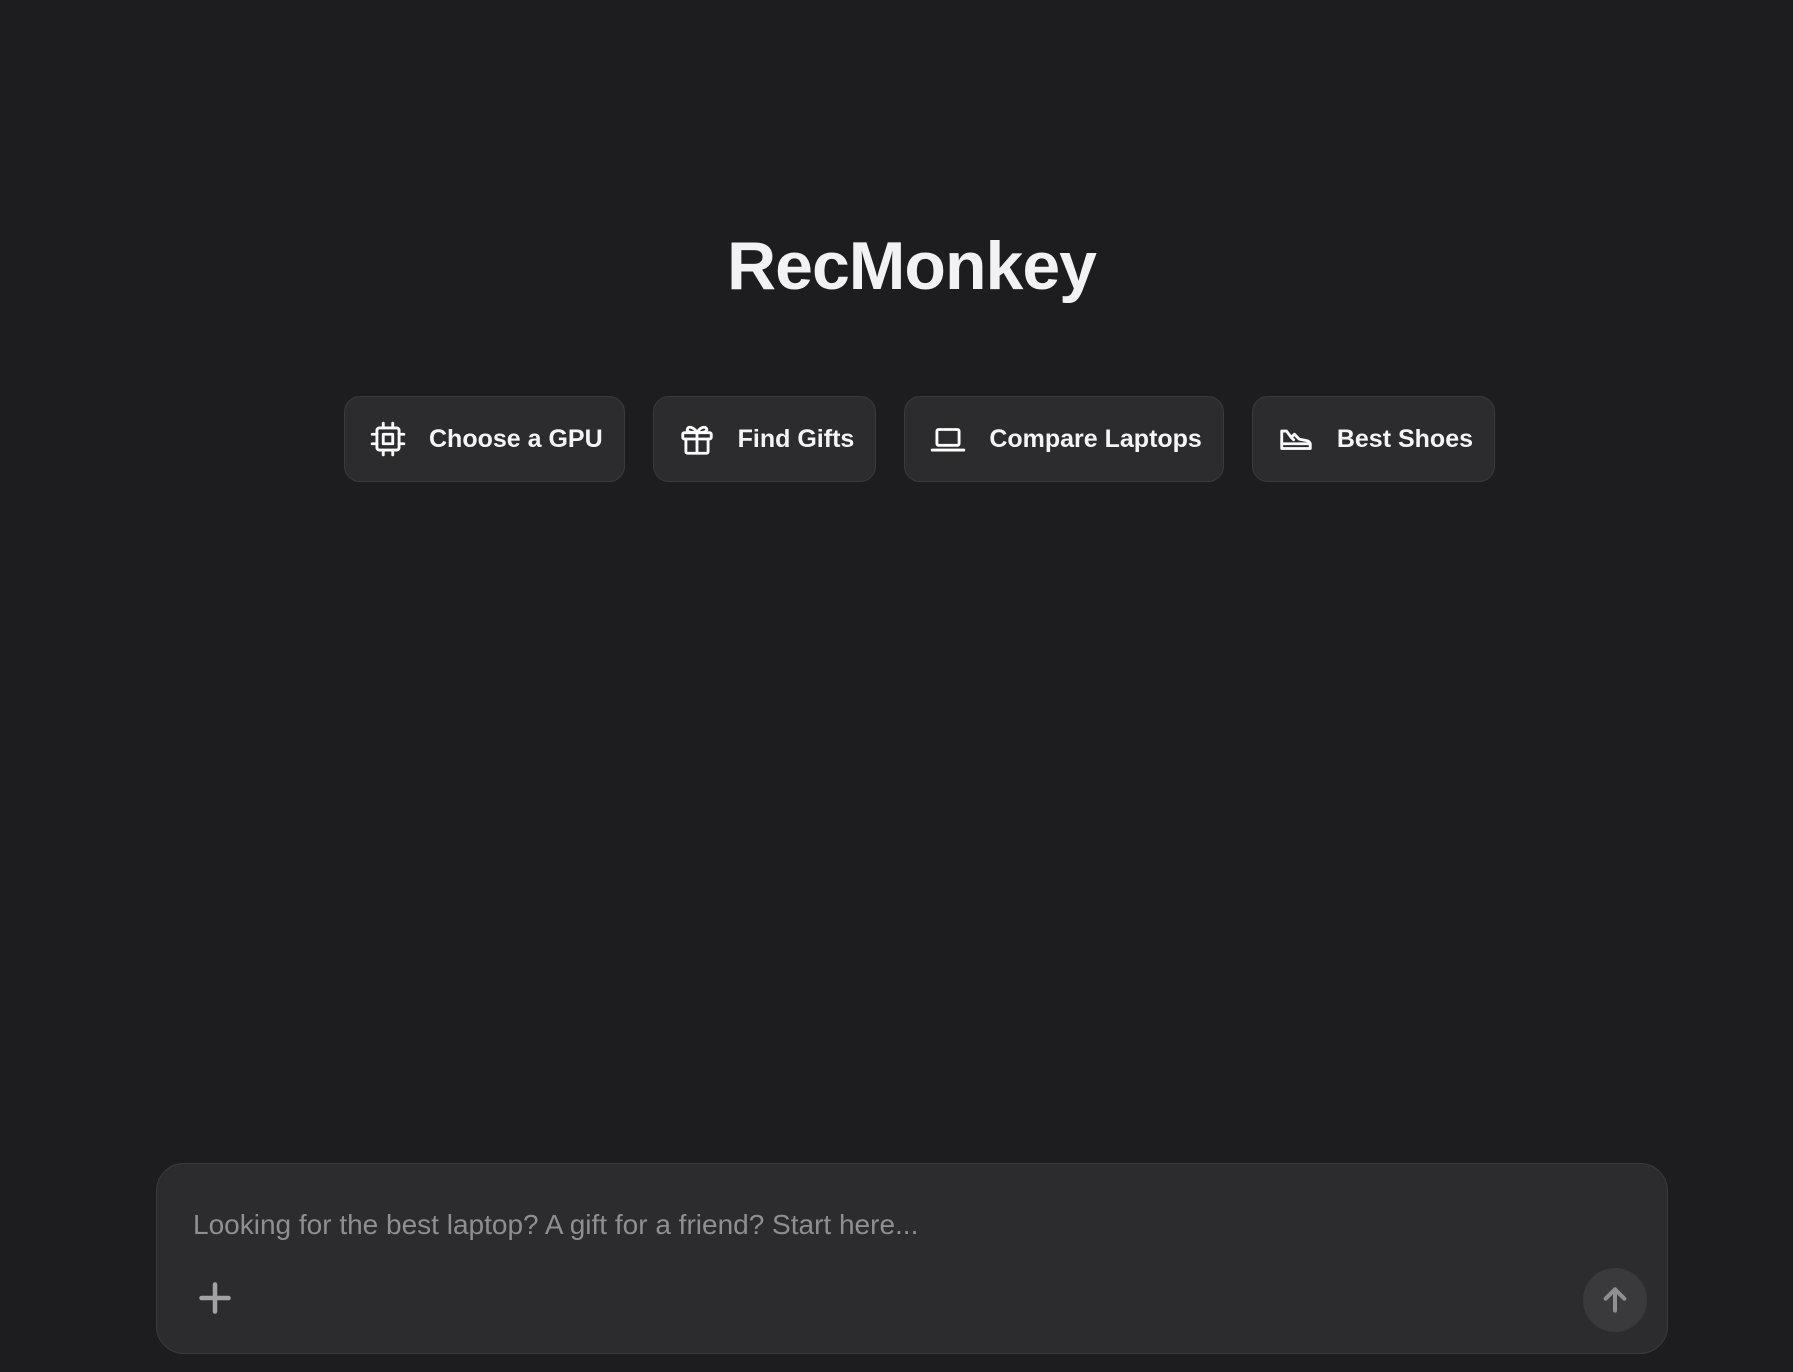  I want to click on suggestion-chip-best-shoes: Best Shoes, so click(1373, 439).